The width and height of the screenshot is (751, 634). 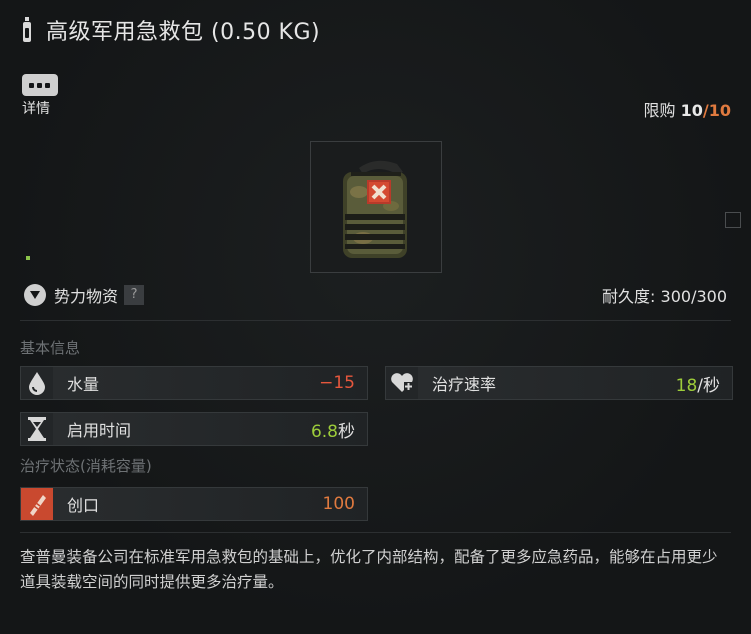 I want to click on purchase-limit-label: 限购, so click(x=662, y=110).